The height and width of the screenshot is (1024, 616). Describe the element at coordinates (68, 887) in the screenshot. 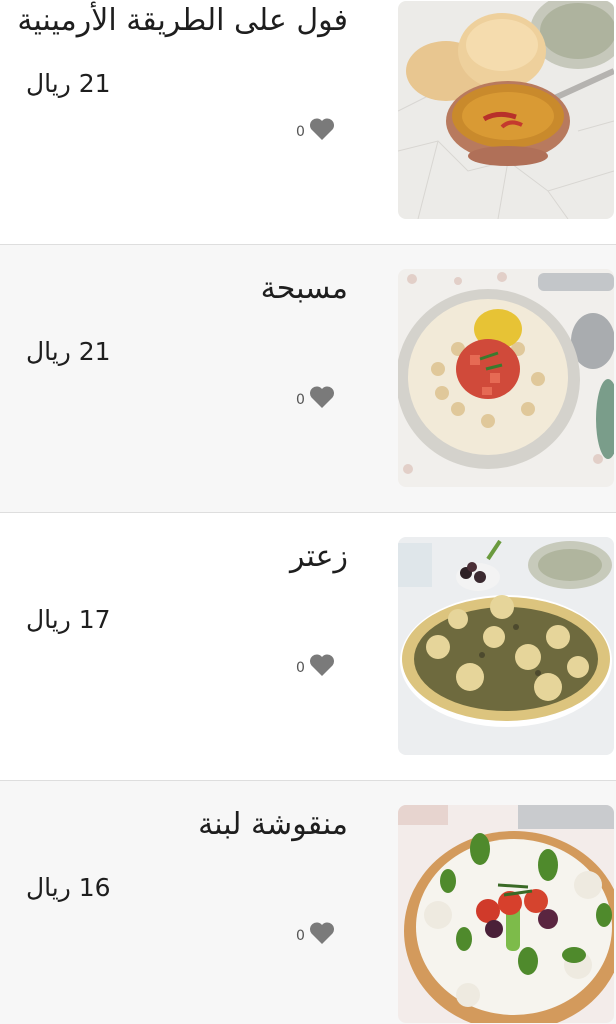

I see `item-price: 16 ريال` at that location.